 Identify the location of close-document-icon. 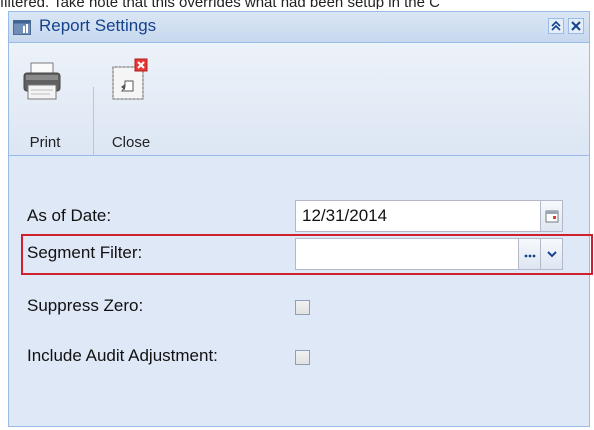
(131, 80).